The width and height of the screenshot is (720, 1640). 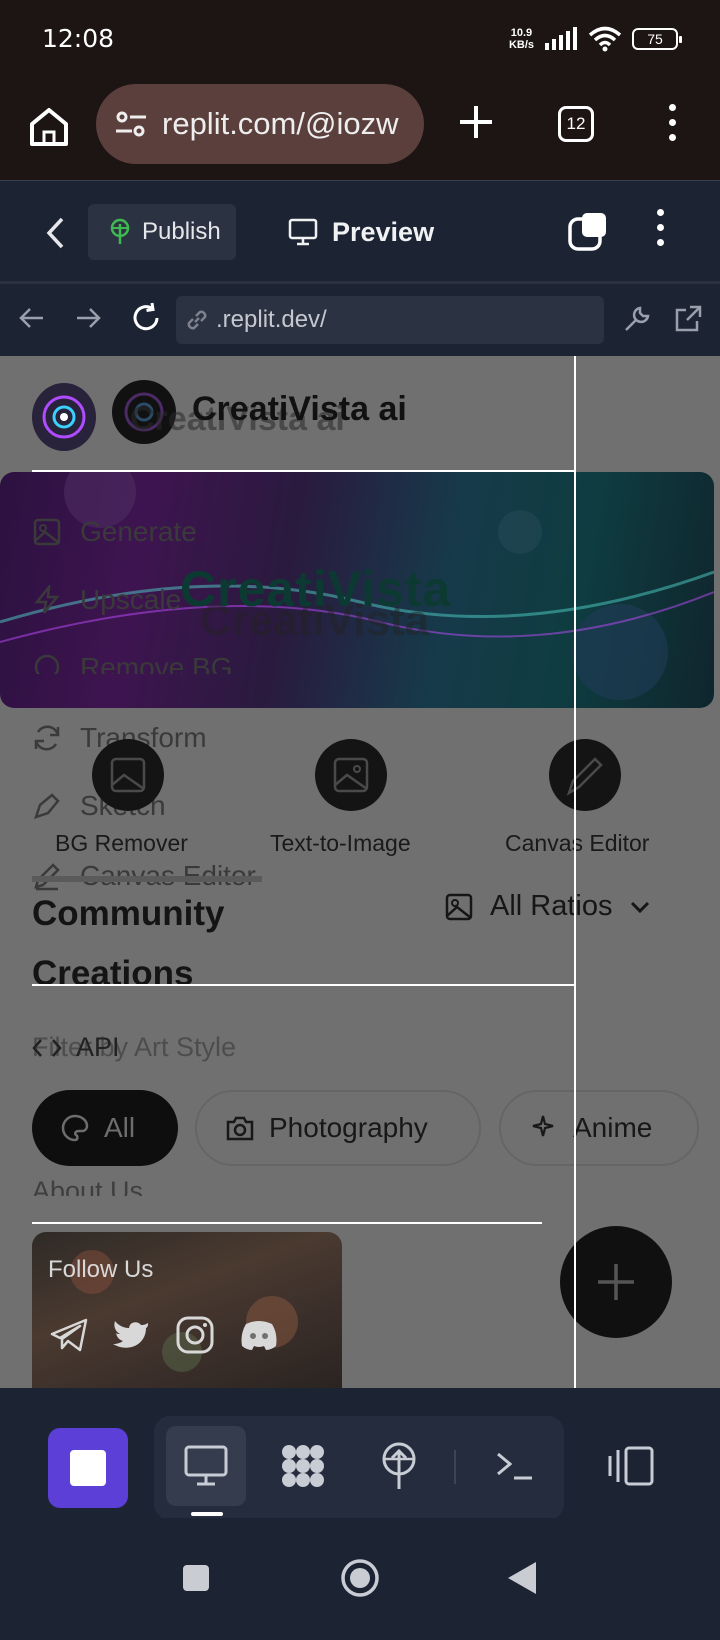 I want to click on camera-icon, so click(x=240, y=1128).